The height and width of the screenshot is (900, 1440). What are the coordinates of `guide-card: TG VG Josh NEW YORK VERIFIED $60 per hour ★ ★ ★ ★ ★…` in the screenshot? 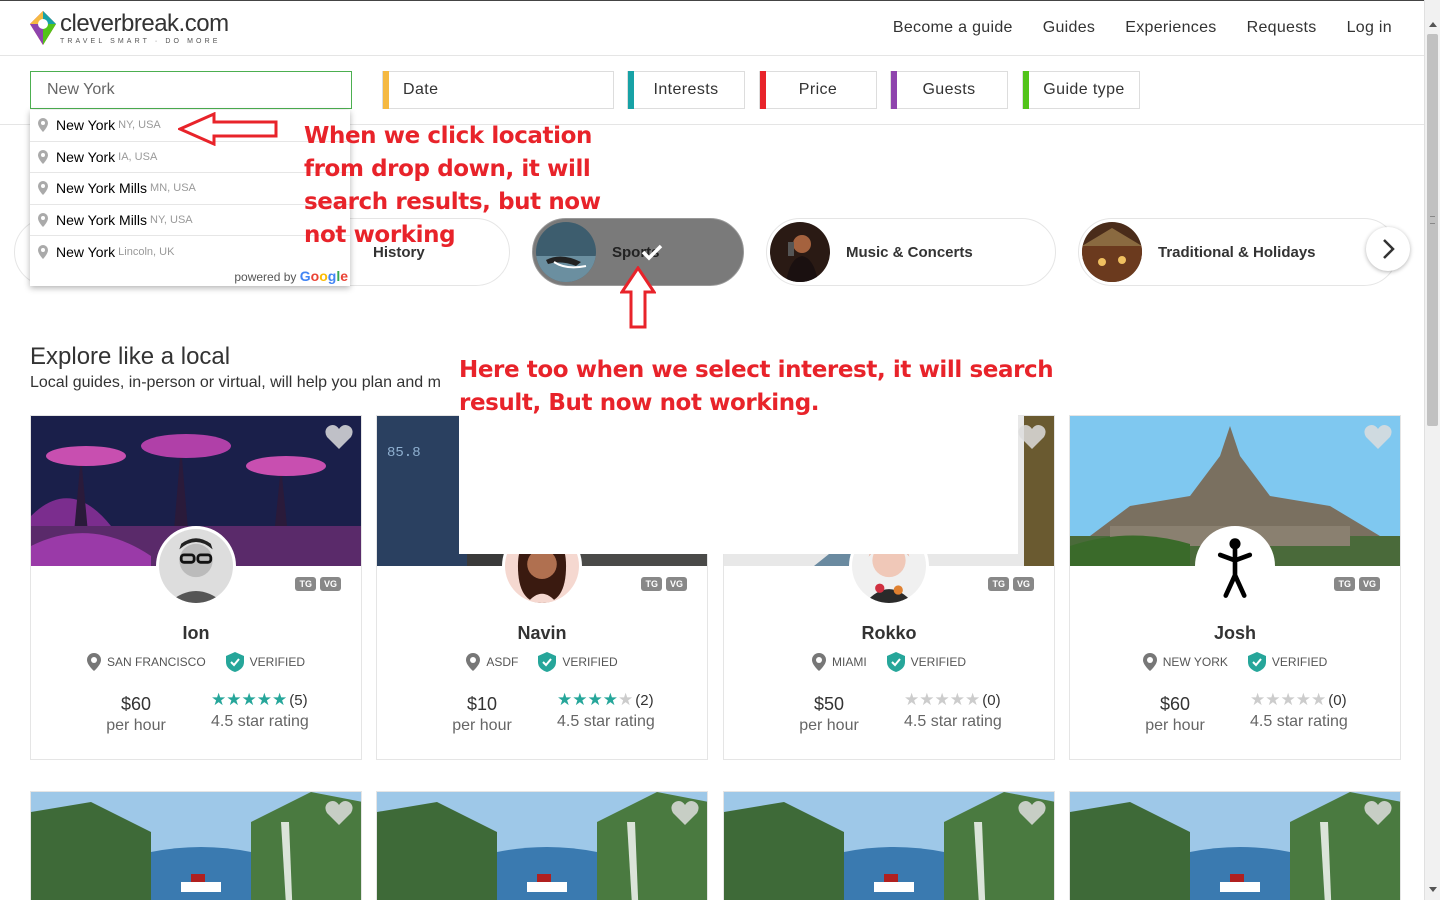 It's located at (1235, 587).